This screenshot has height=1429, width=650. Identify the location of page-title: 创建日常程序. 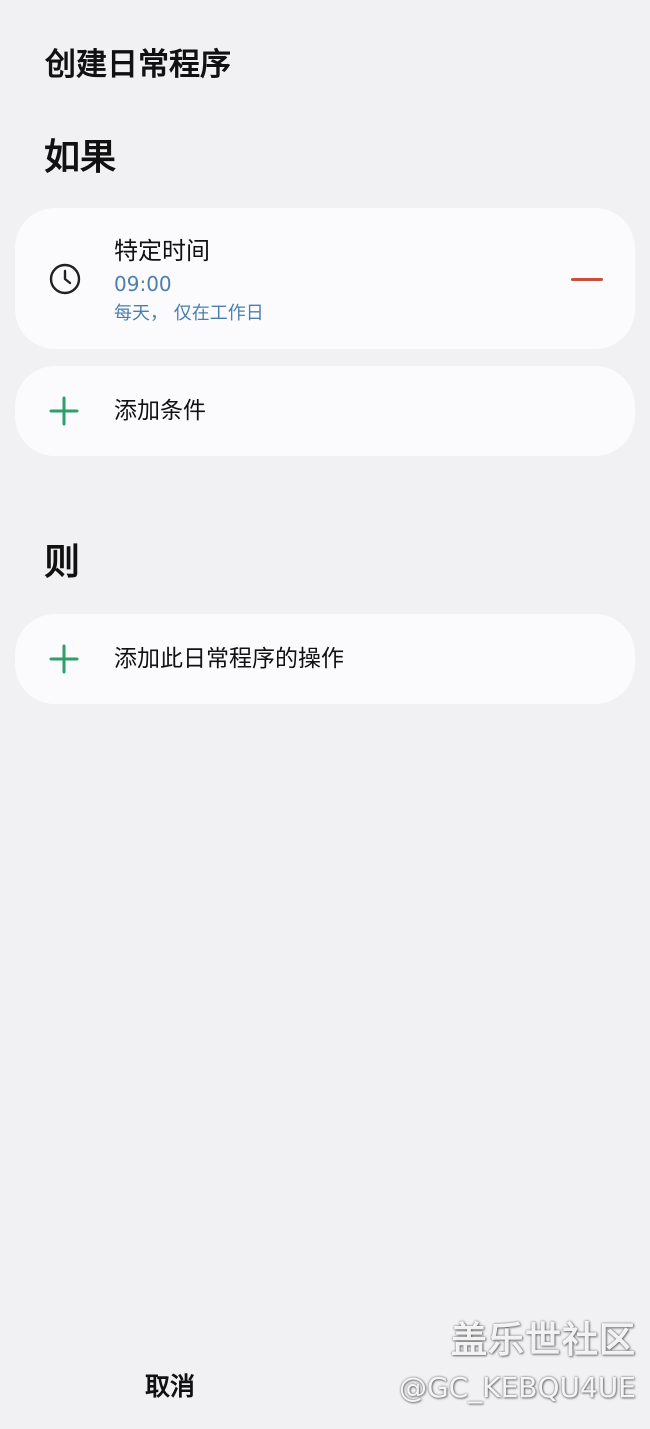
(138, 65).